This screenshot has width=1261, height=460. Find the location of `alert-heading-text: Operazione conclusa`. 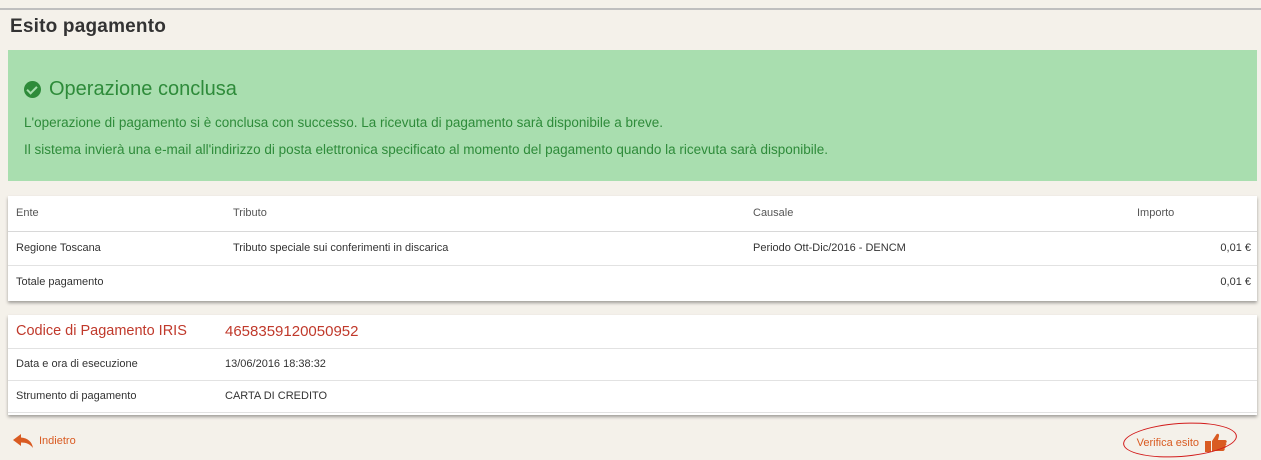

alert-heading-text: Operazione conclusa is located at coordinates (143, 89).